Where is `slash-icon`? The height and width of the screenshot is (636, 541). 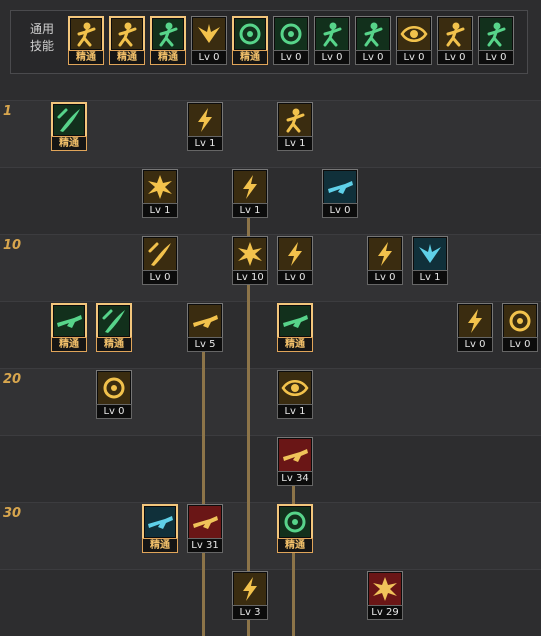 slash-icon is located at coordinates (160, 254).